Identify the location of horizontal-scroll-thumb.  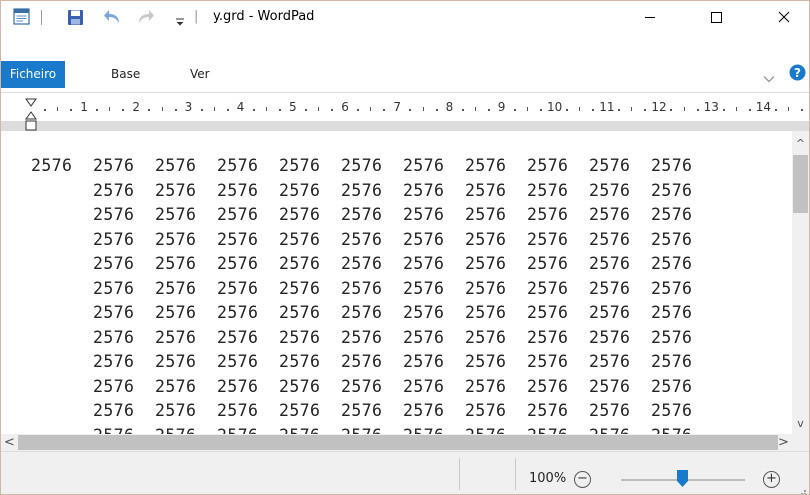
(398, 442).